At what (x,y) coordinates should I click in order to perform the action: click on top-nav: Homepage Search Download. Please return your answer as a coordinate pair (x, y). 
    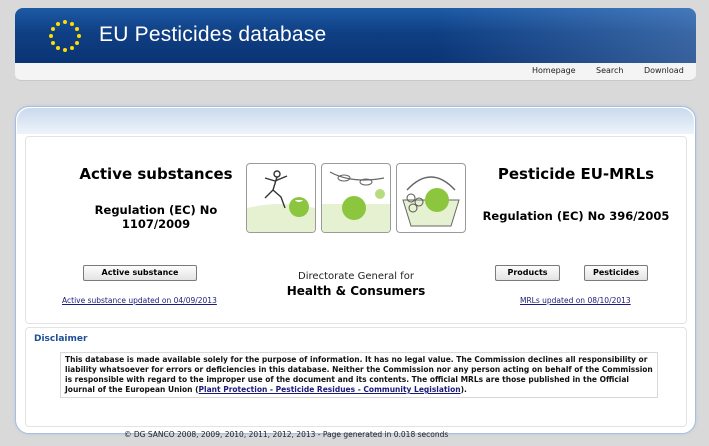
    Looking at the image, I should click on (355, 72).